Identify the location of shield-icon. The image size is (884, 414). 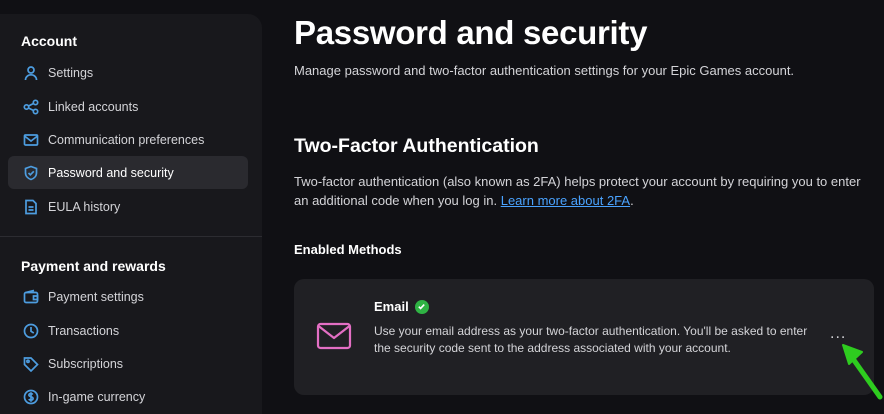
(31, 173).